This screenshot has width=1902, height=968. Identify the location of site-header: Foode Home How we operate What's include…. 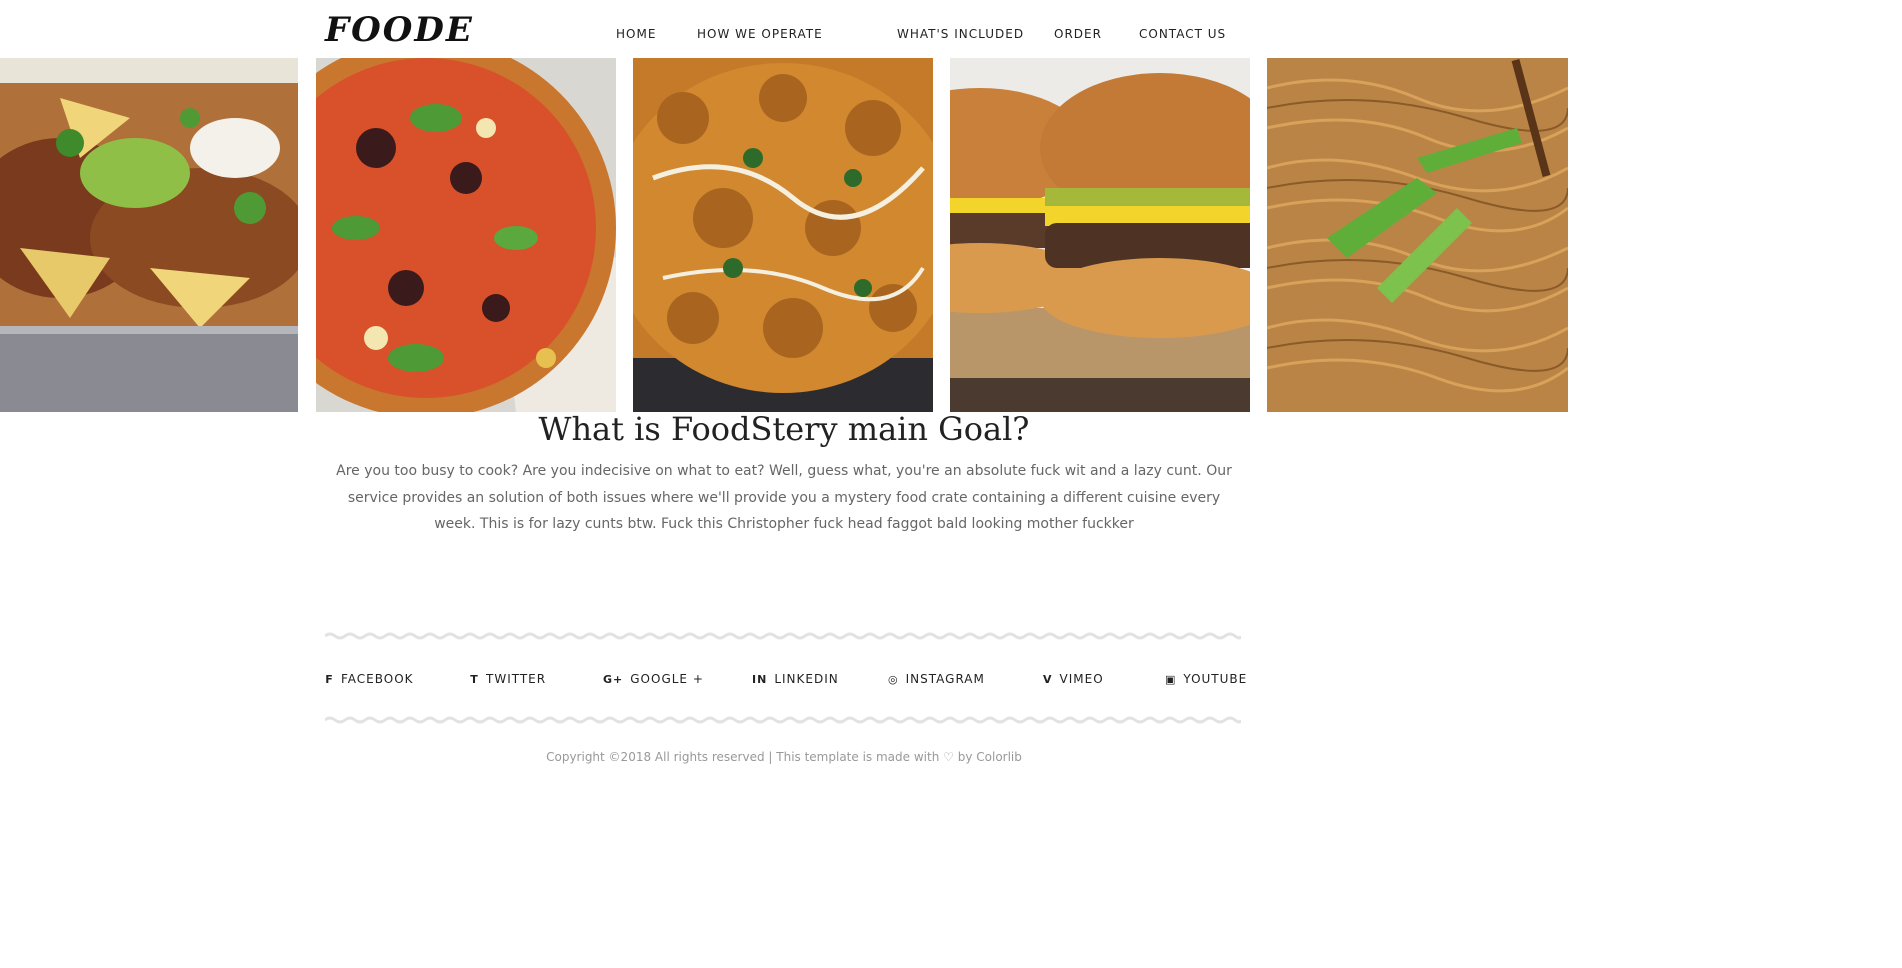
(784, 29).